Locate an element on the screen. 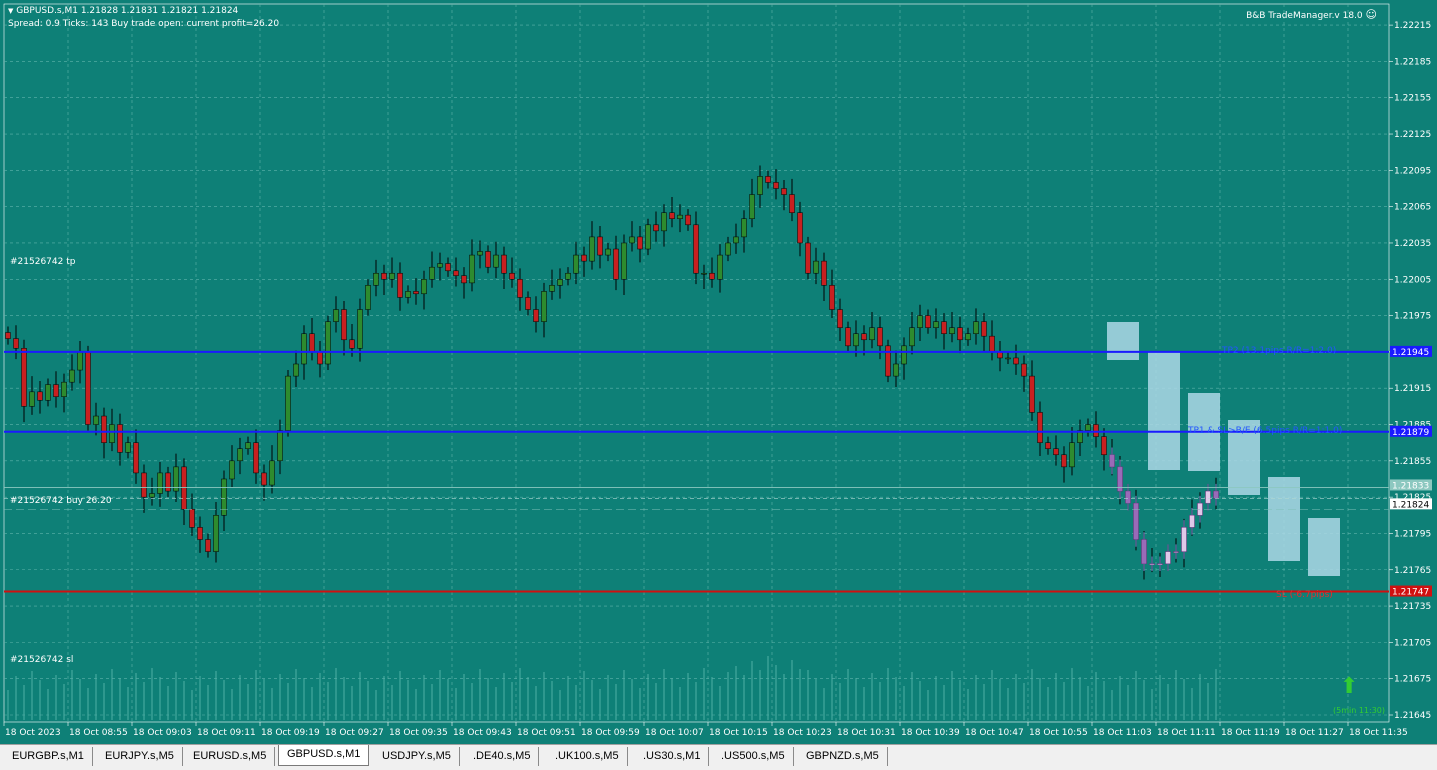 This screenshot has width=1437, height=770. entry-price-label: 1.21833 is located at coordinates (1410, 486).